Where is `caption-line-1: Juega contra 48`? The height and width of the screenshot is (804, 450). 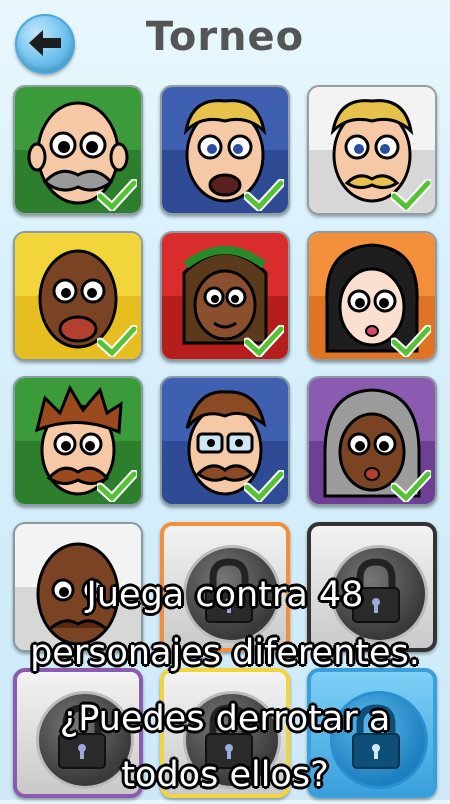
caption-line-1: Juega contra 48 is located at coordinates (225, 595).